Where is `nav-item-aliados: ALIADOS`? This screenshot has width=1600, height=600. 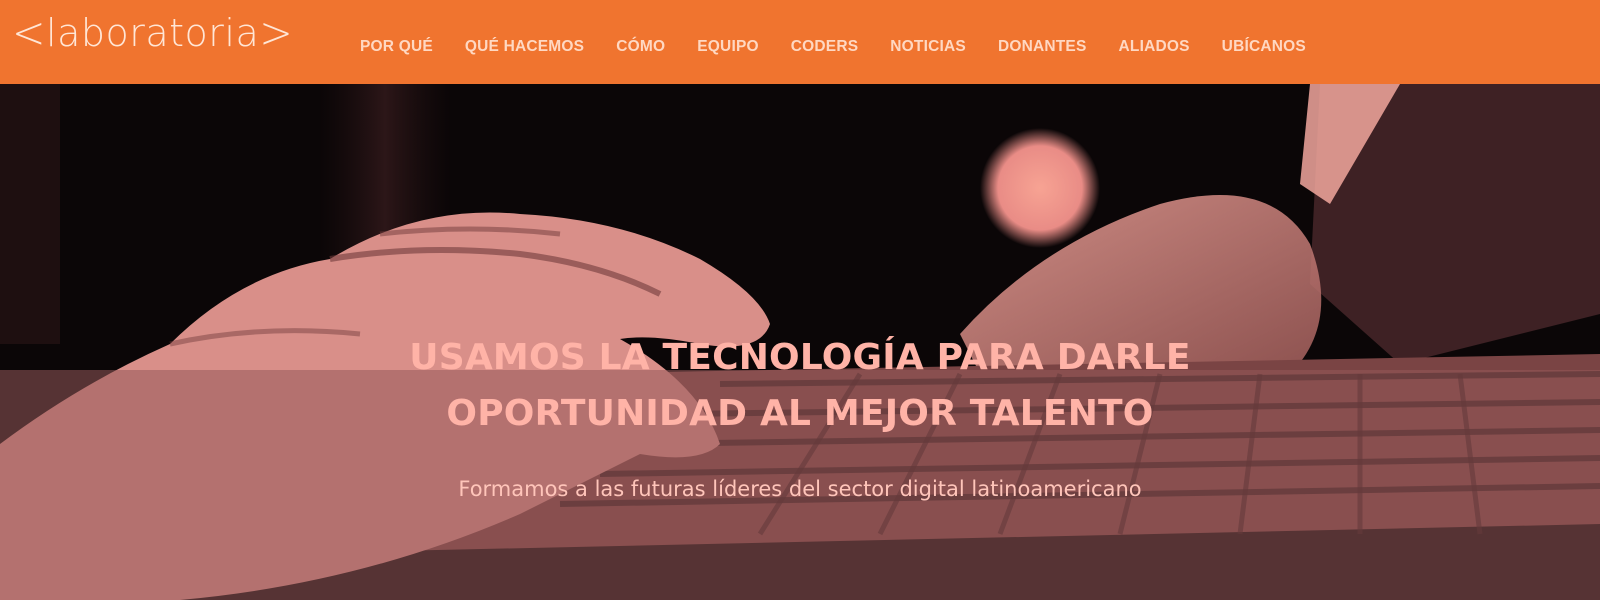
nav-item-aliados: ALIADOS is located at coordinates (1154, 47).